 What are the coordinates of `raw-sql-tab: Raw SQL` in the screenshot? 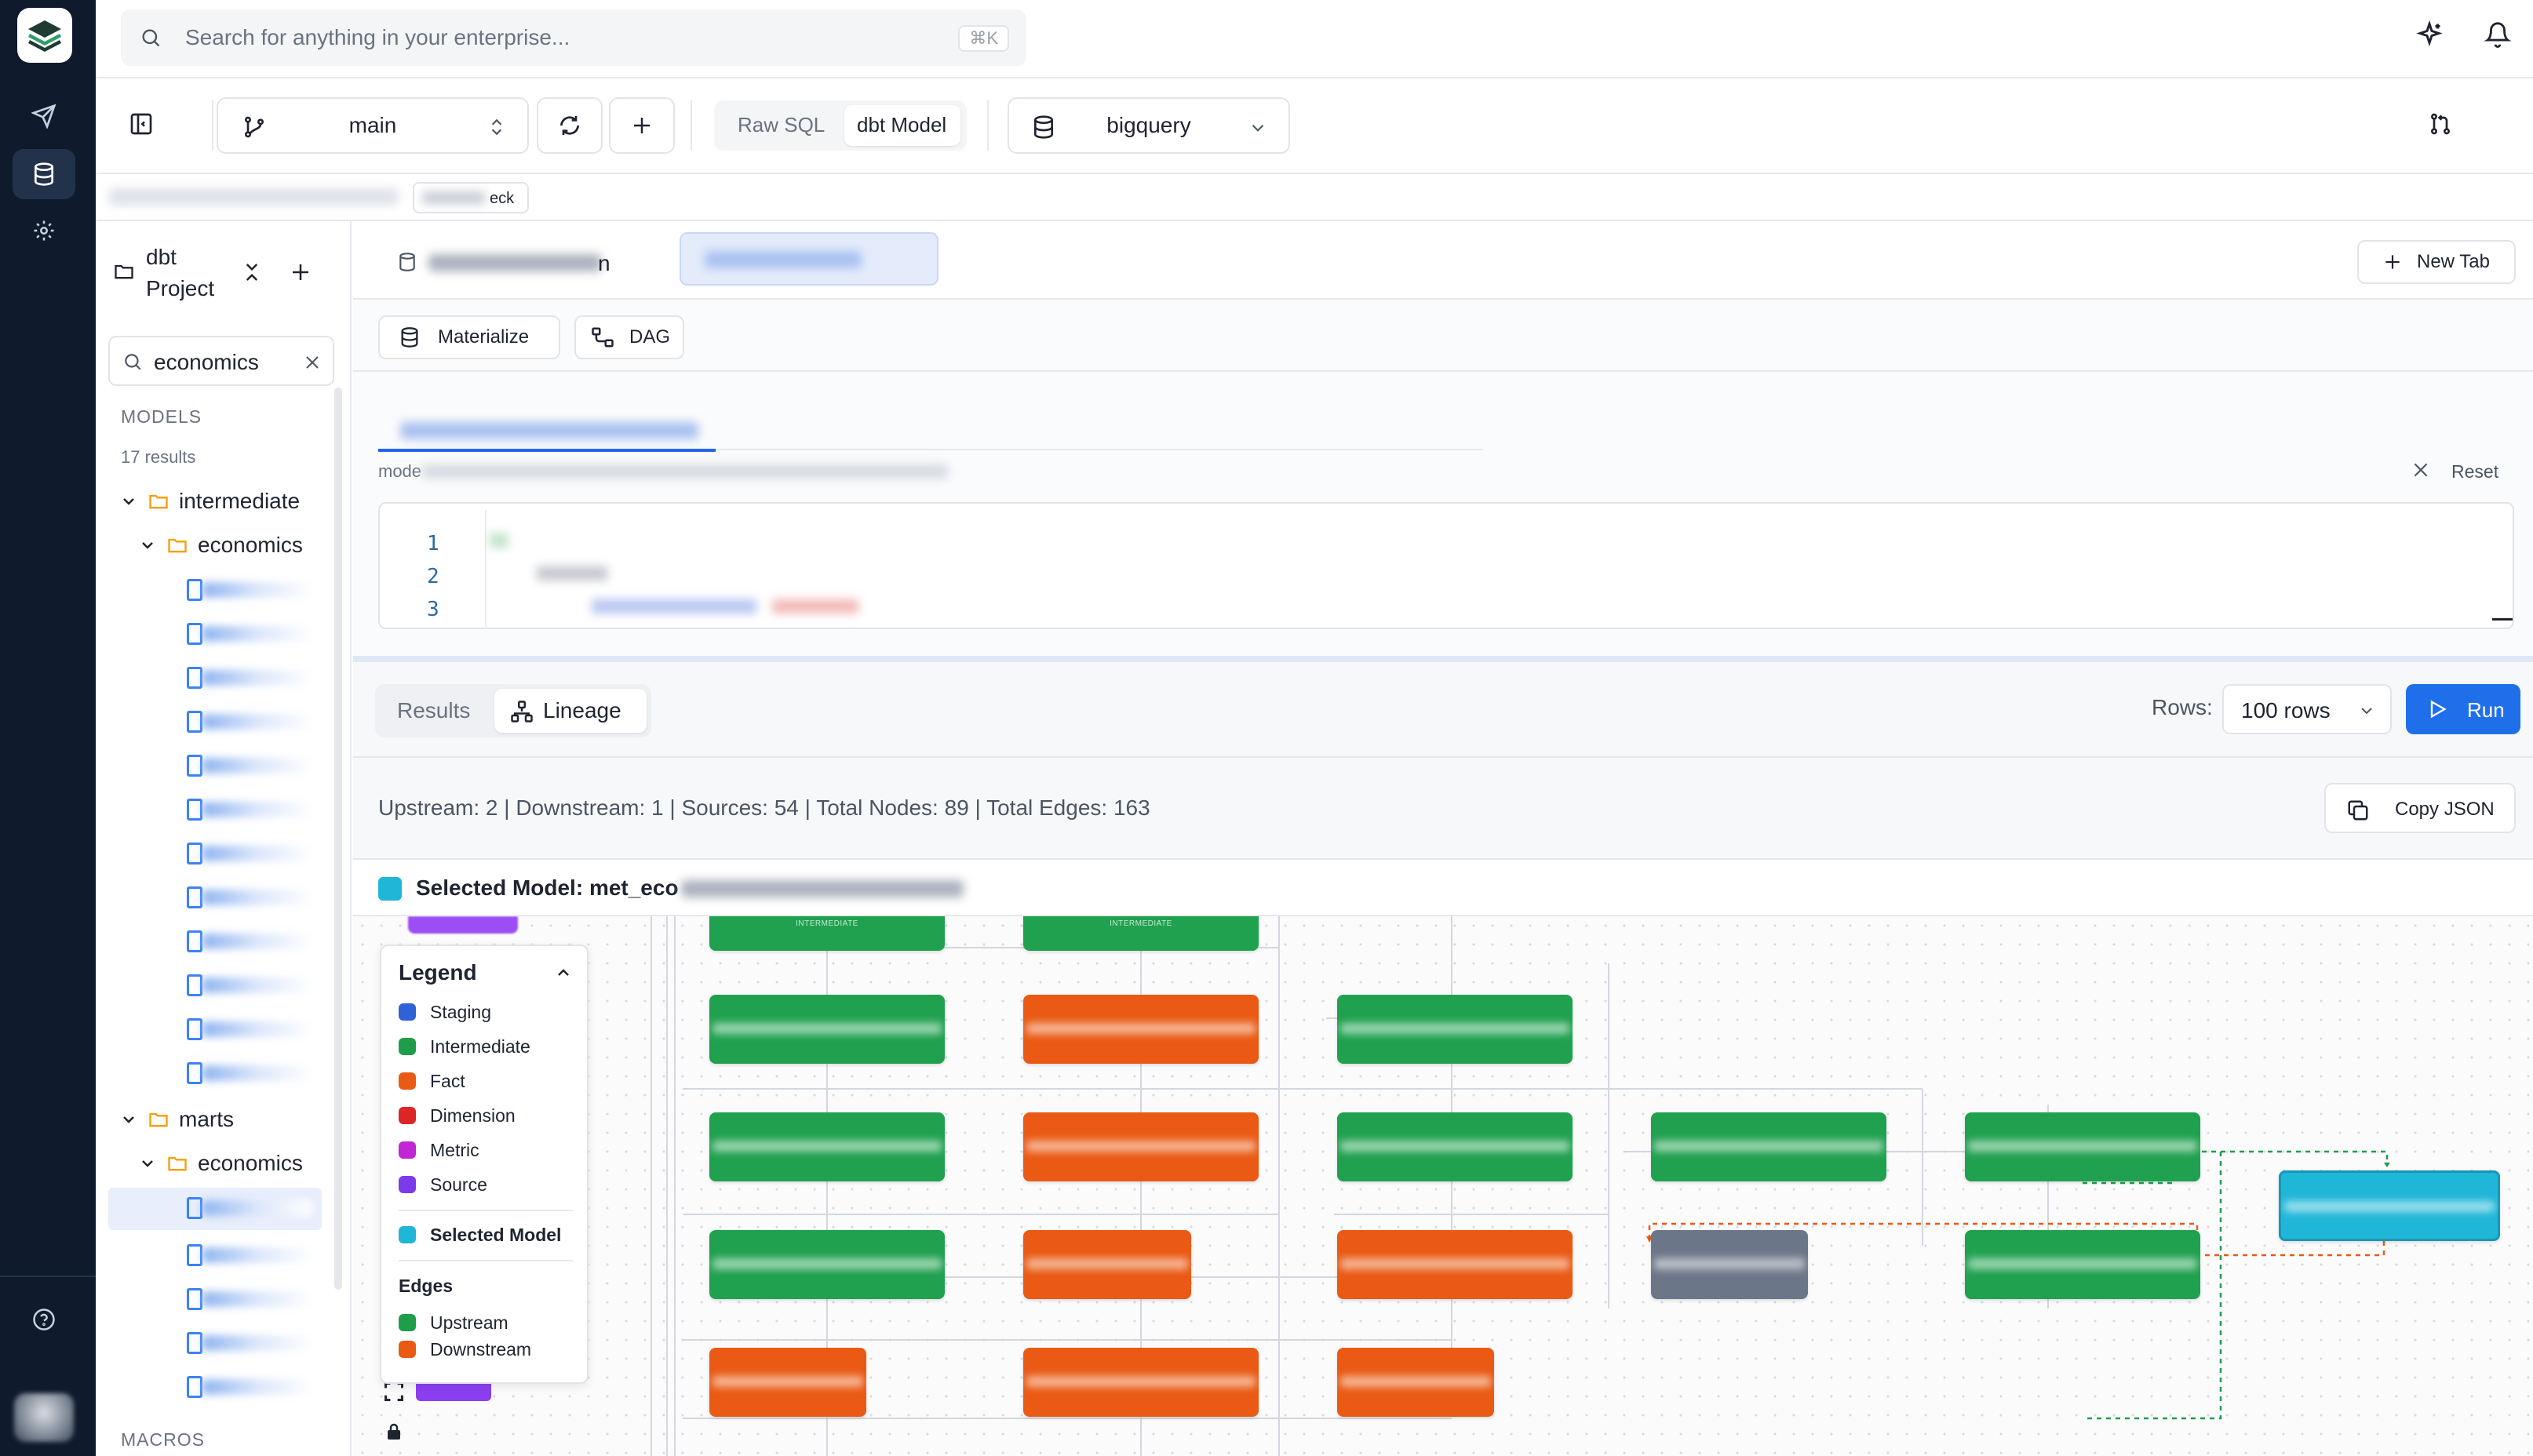 It's located at (782, 125).